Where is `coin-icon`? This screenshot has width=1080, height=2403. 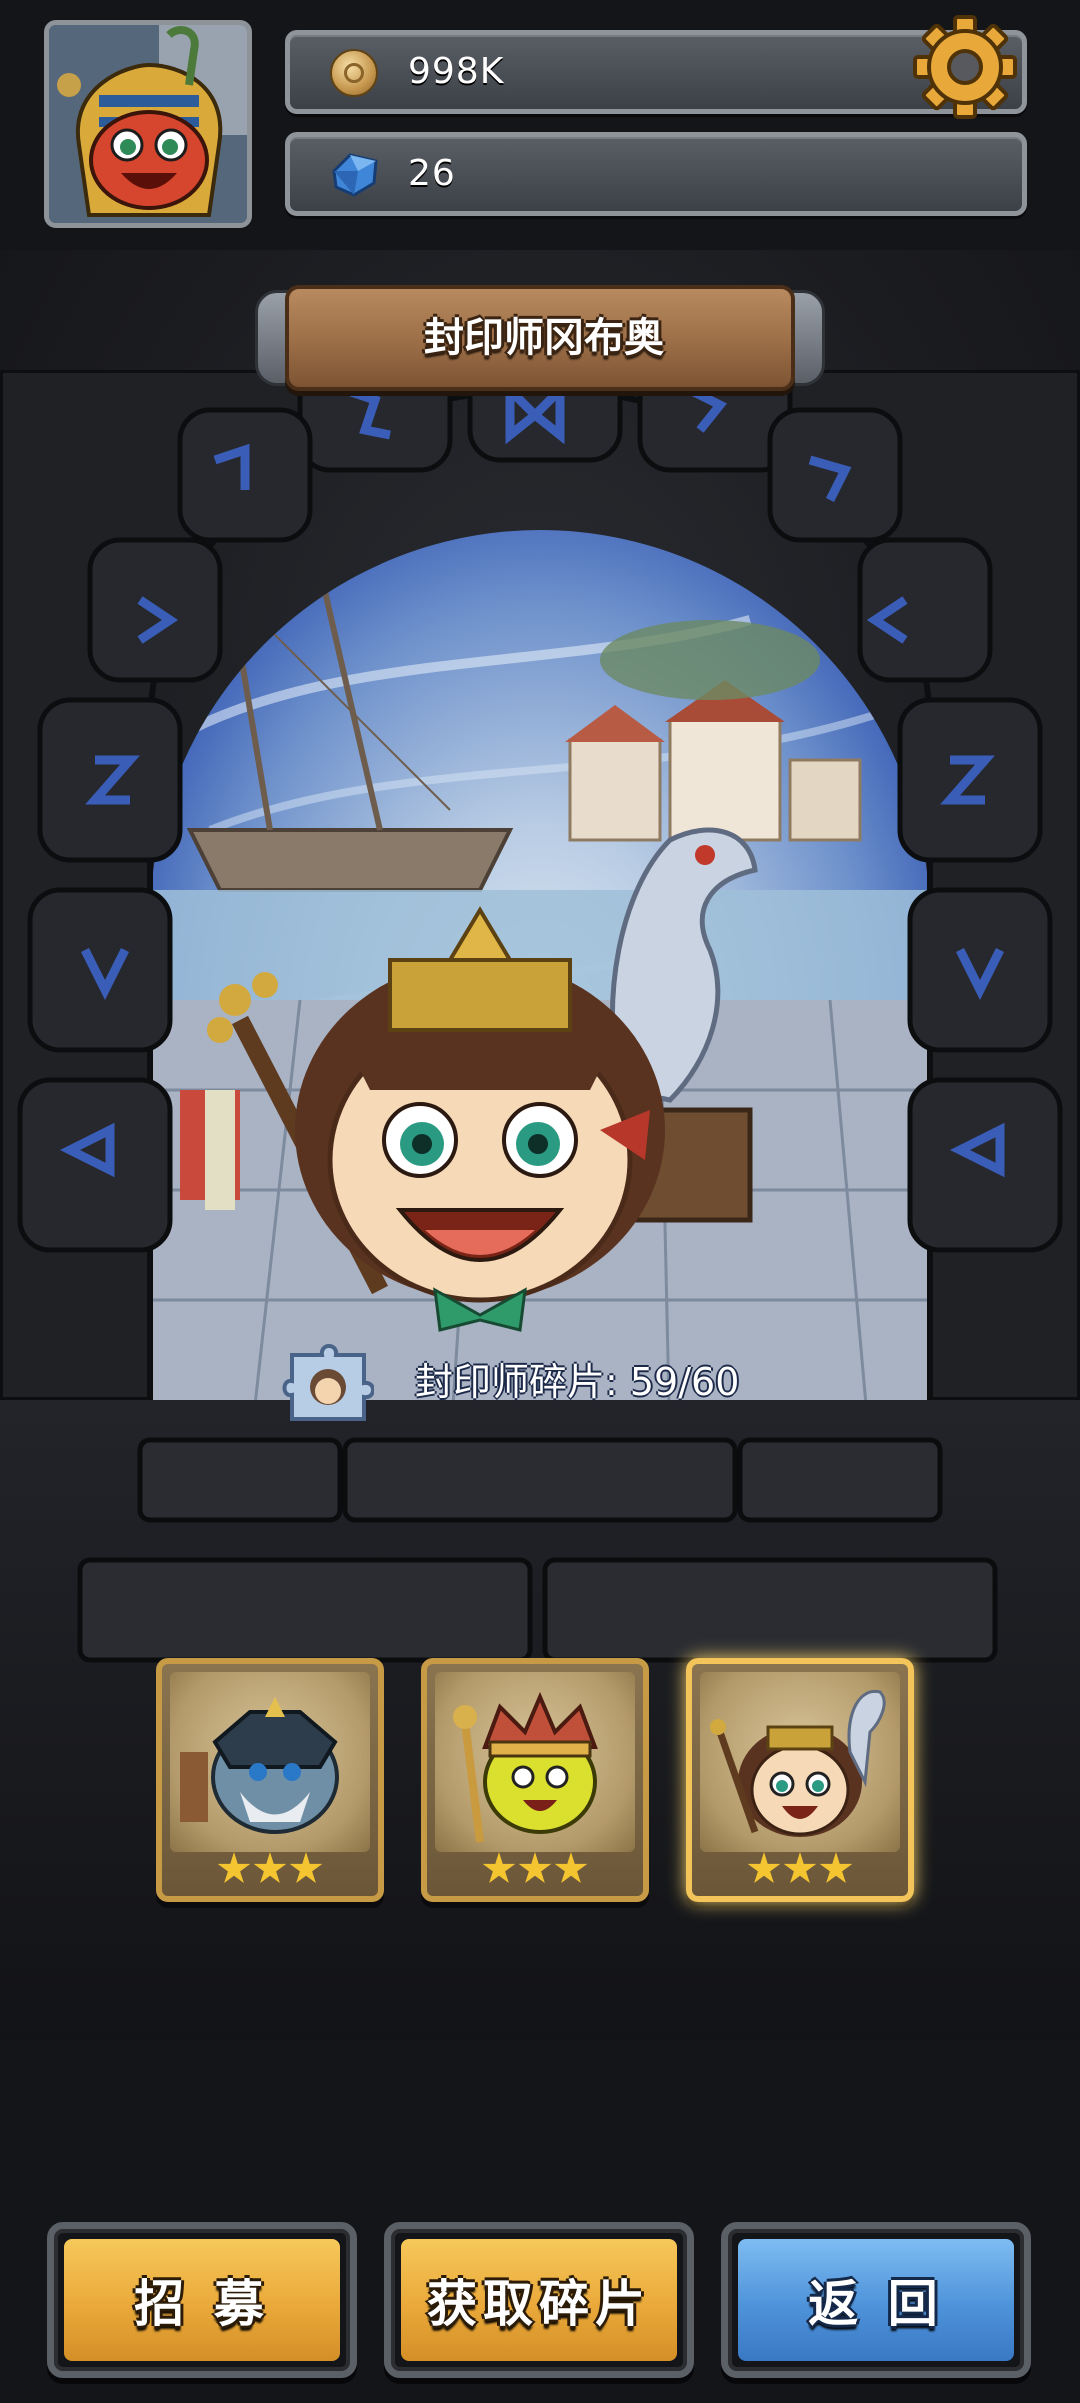
coin-icon is located at coordinates (354, 73).